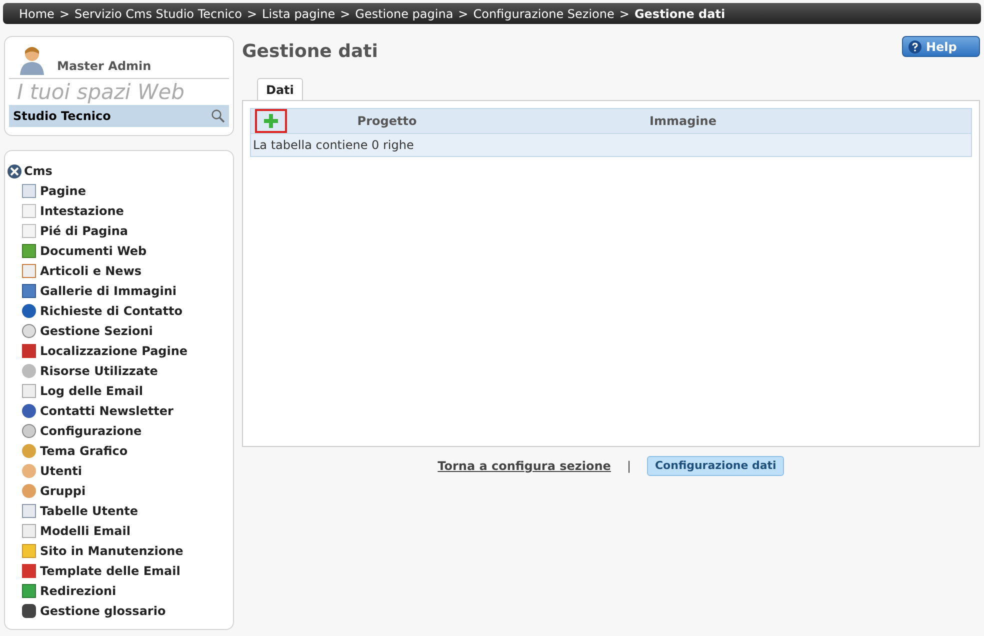 This screenshot has height=636, width=984. Describe the element at coordinates (107, 411) in the screenshot. I see `menu-item: Contatti Newsletter` at that location.